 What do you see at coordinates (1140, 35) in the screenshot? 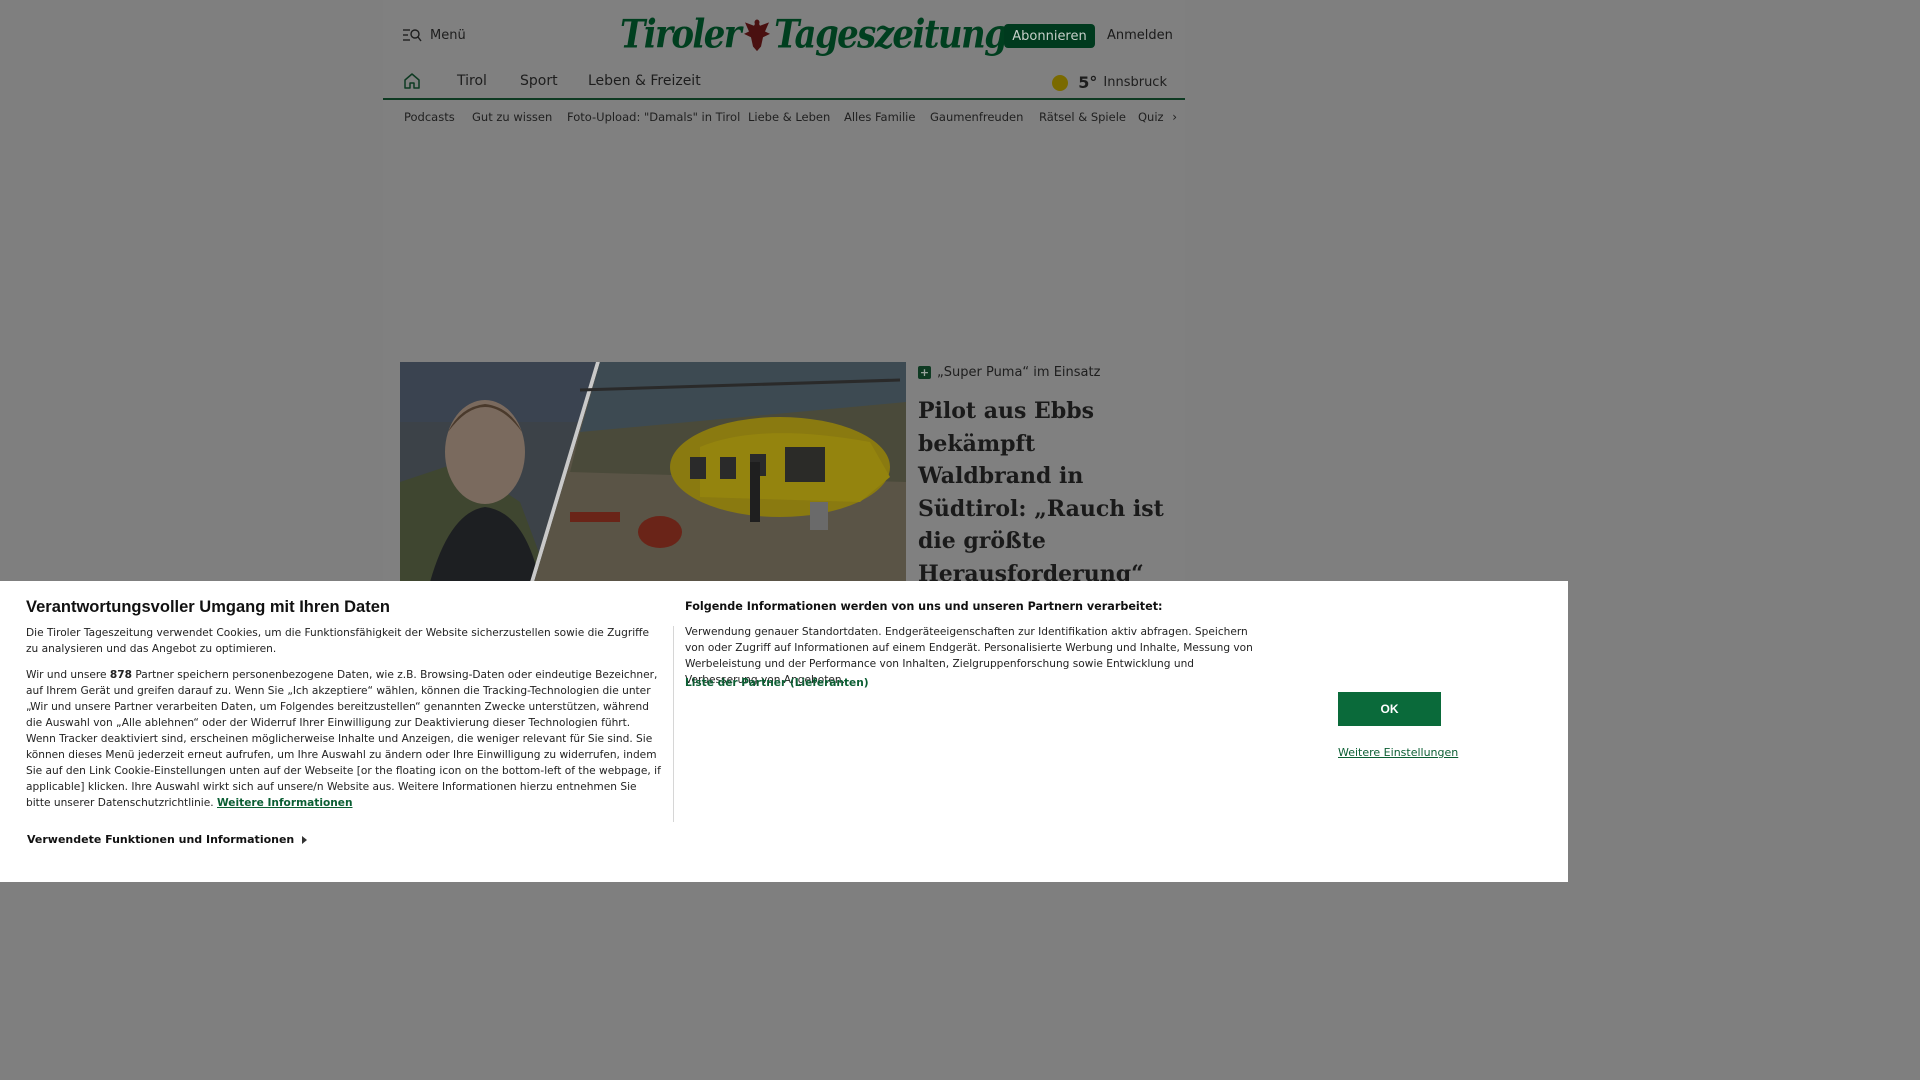
I see `login-link: Anmelden` at bounding box center [1140, 35].